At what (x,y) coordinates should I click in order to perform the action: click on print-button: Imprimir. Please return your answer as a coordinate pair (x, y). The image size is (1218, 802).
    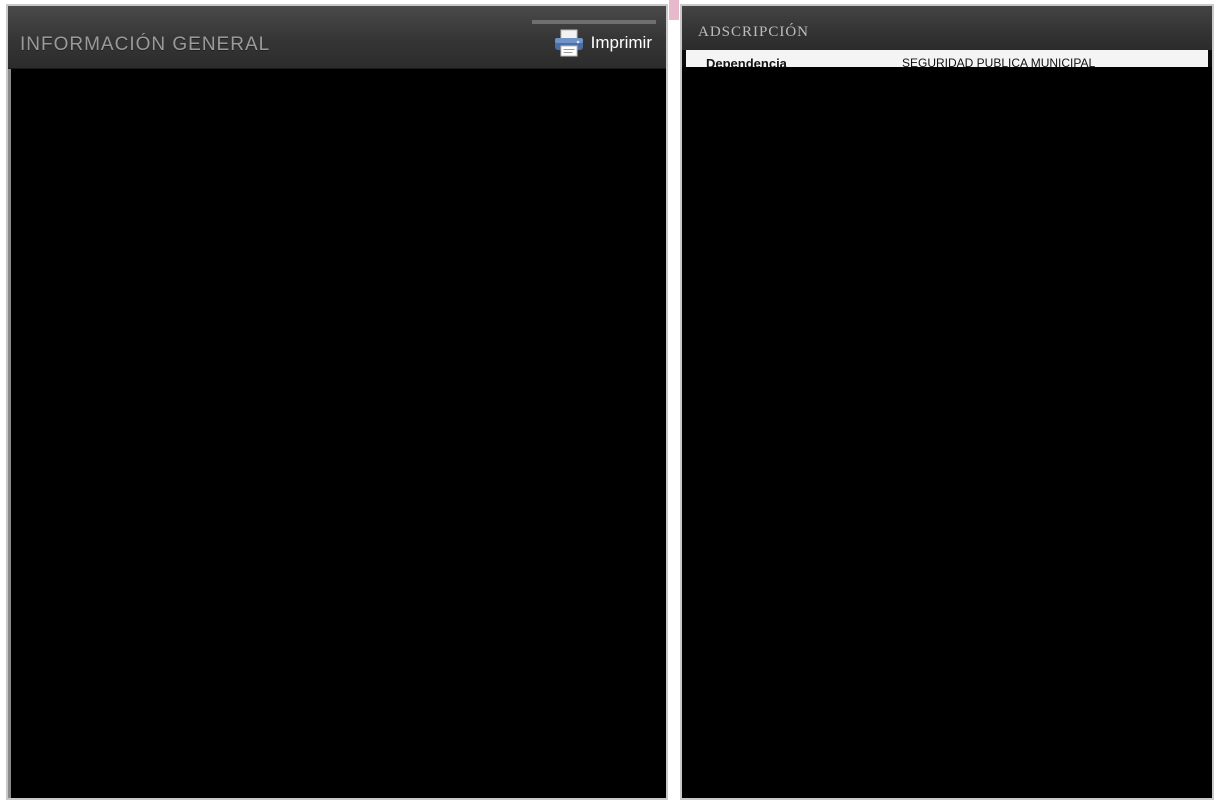
    Looking at the image, I should click on (594, 41).